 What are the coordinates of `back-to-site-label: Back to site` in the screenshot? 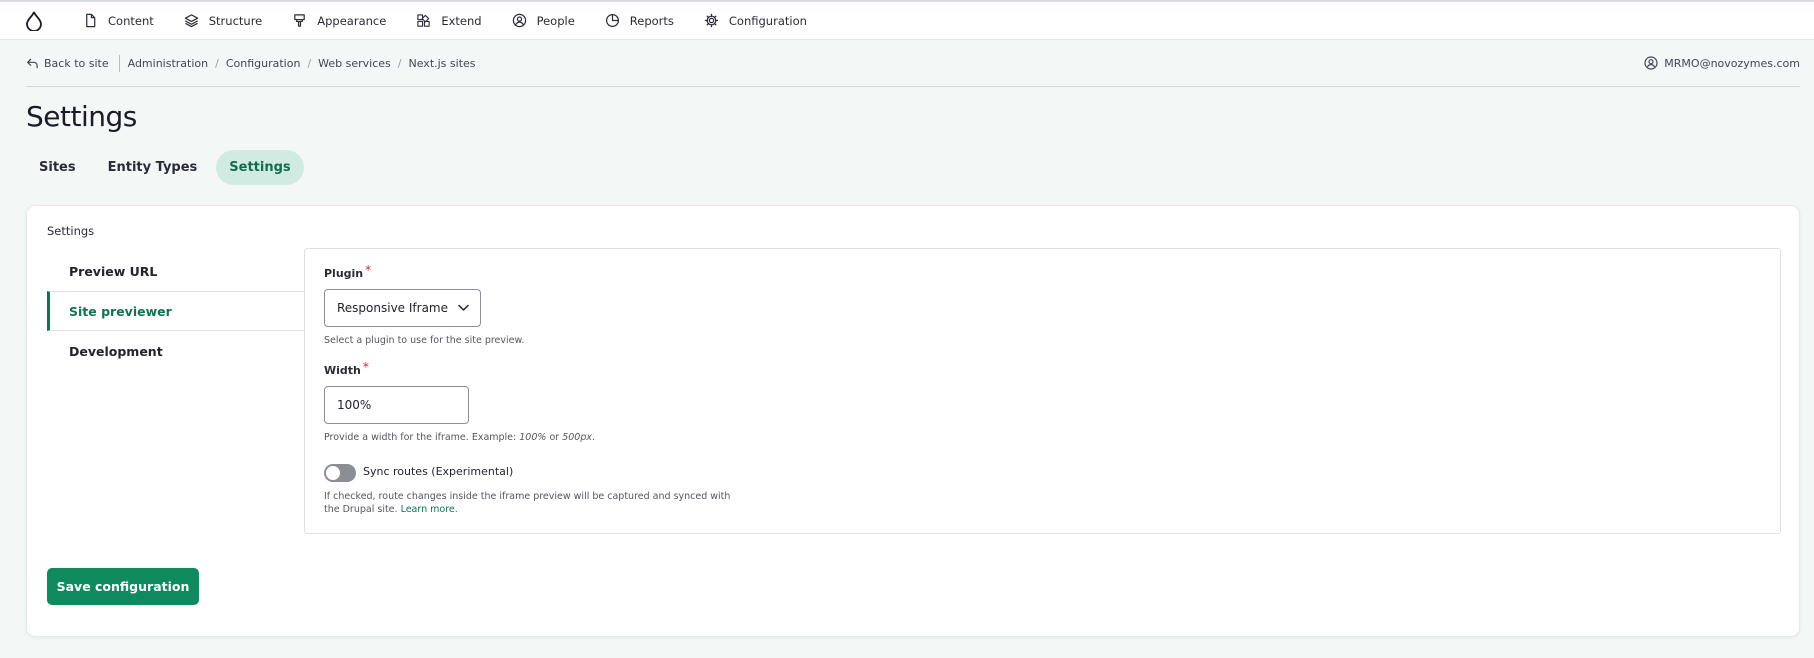 It's located at (76, 63).